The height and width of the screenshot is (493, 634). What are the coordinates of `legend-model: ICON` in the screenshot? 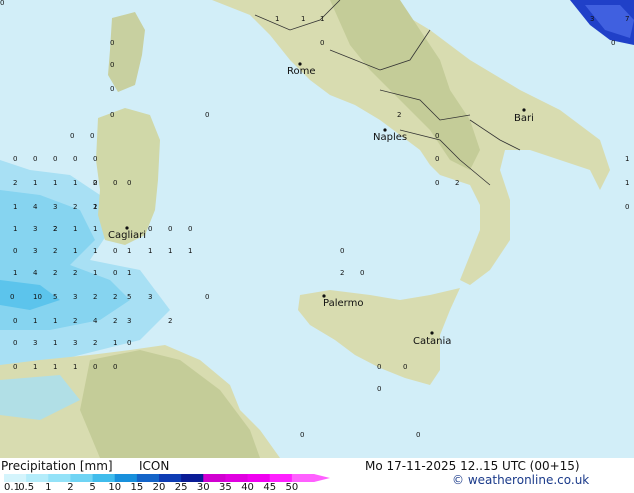 It's located at (154, 466).